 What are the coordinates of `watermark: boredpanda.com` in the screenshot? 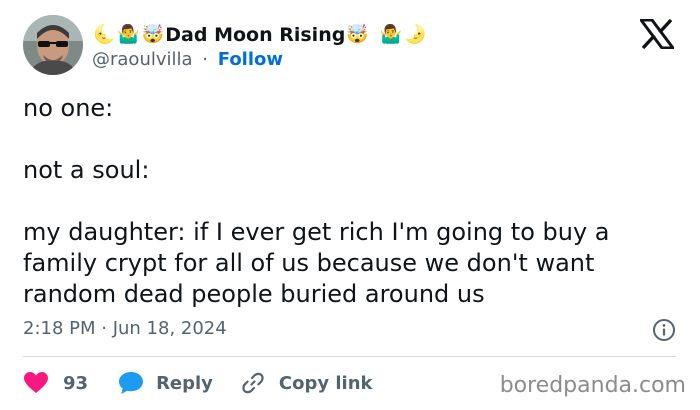 It's located at (592, 385).